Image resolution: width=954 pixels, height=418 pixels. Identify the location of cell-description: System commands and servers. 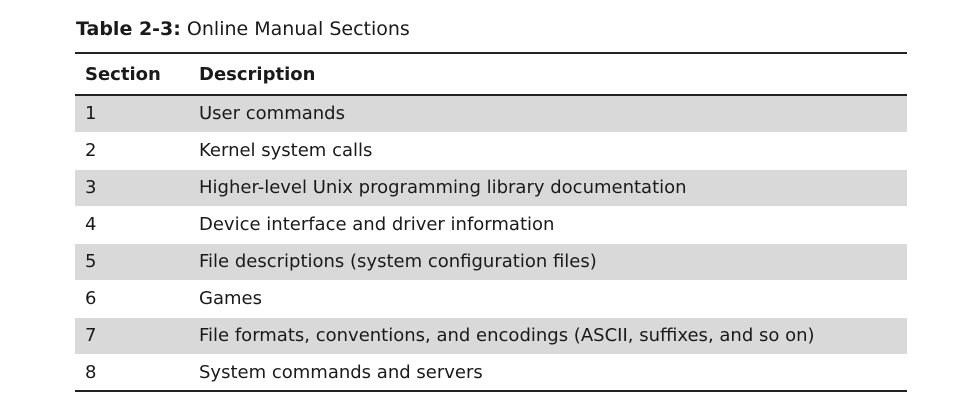
(341, 372).